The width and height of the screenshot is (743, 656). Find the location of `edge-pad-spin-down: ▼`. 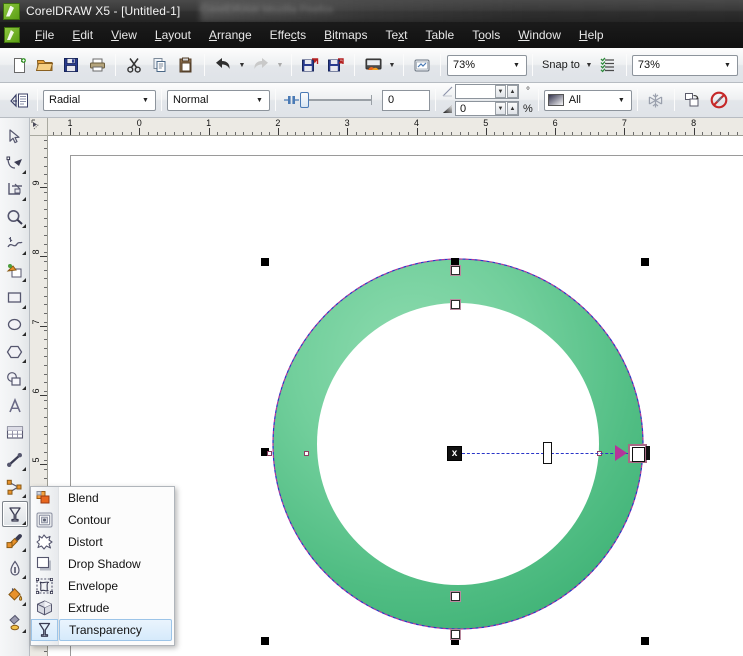

edge-pad-spin-down: ▼ is located at coordinates (500, 108).